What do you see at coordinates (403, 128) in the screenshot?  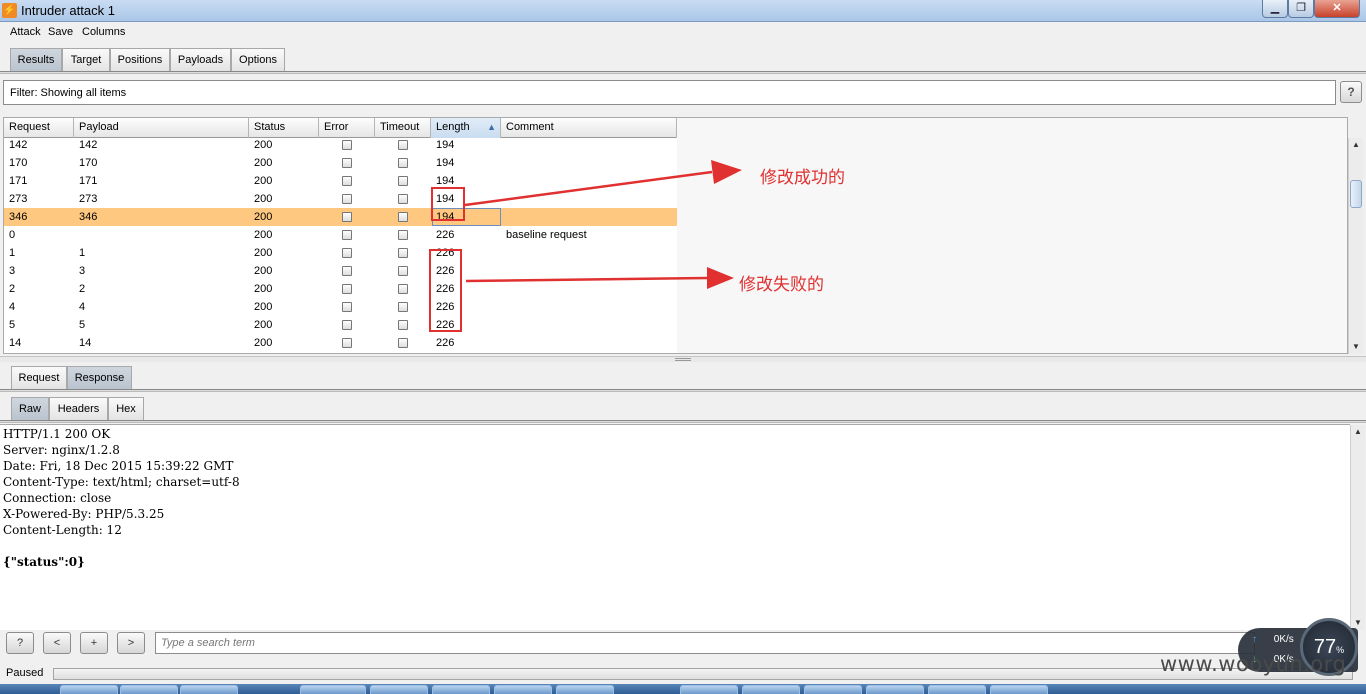 I see `col-timeout: Timeout` at bounding box center [403, 128].